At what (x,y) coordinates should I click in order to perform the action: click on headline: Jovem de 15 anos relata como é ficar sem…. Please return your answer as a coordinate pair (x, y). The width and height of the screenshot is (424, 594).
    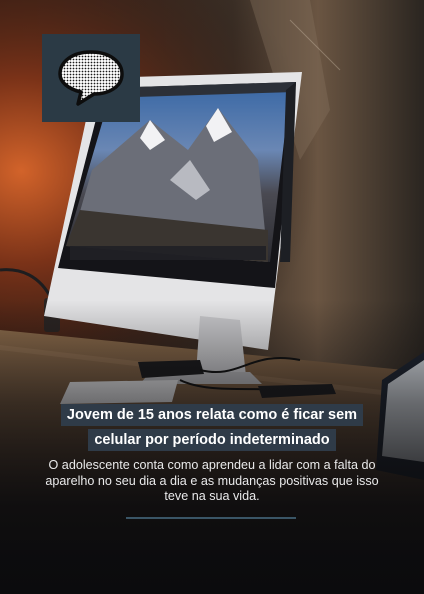
    Looking at the image, I should click on (212, 429).